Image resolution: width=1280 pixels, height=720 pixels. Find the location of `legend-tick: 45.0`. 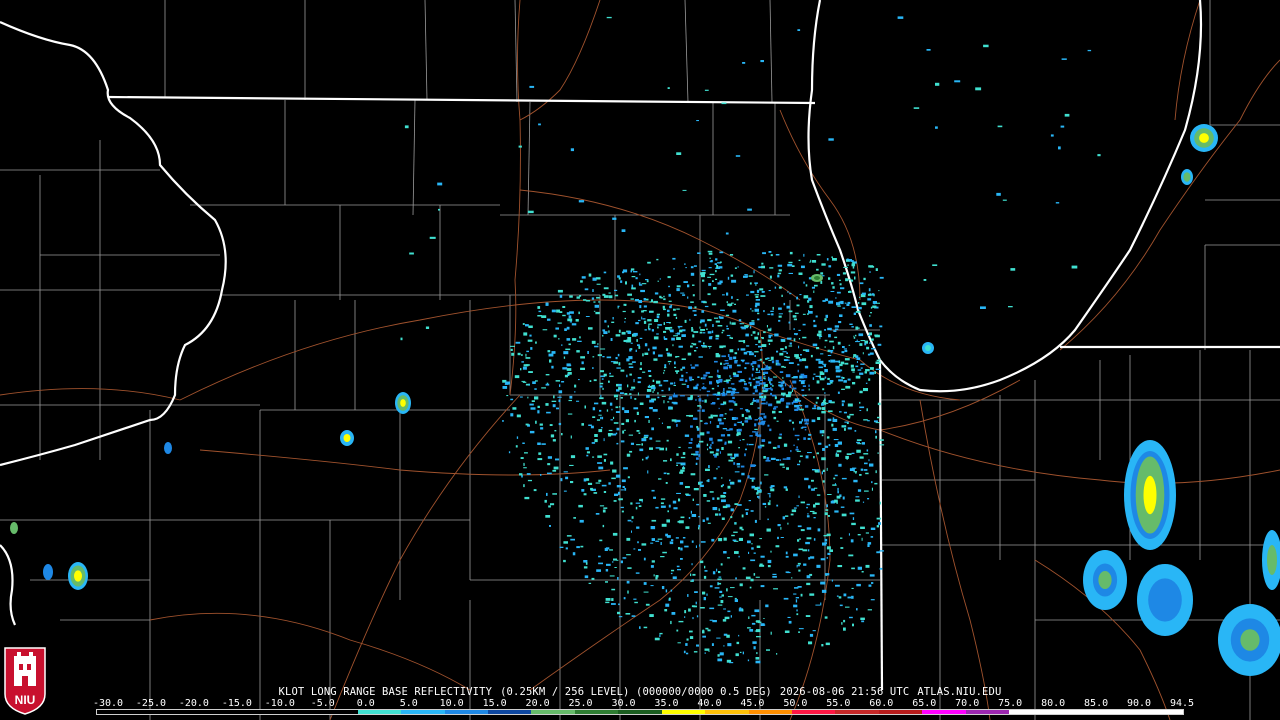

legend-tick: 45.0 is located at coordinates (752, 703).